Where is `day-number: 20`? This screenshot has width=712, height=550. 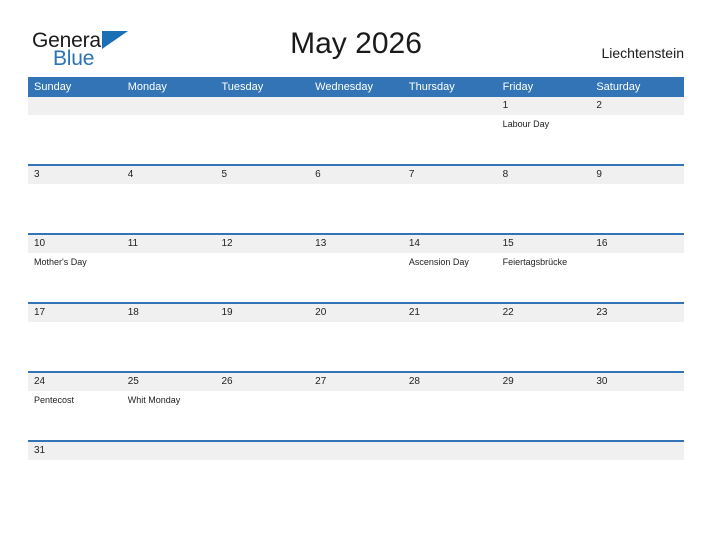 day-number: 20 is located at coordinates (356, 313).